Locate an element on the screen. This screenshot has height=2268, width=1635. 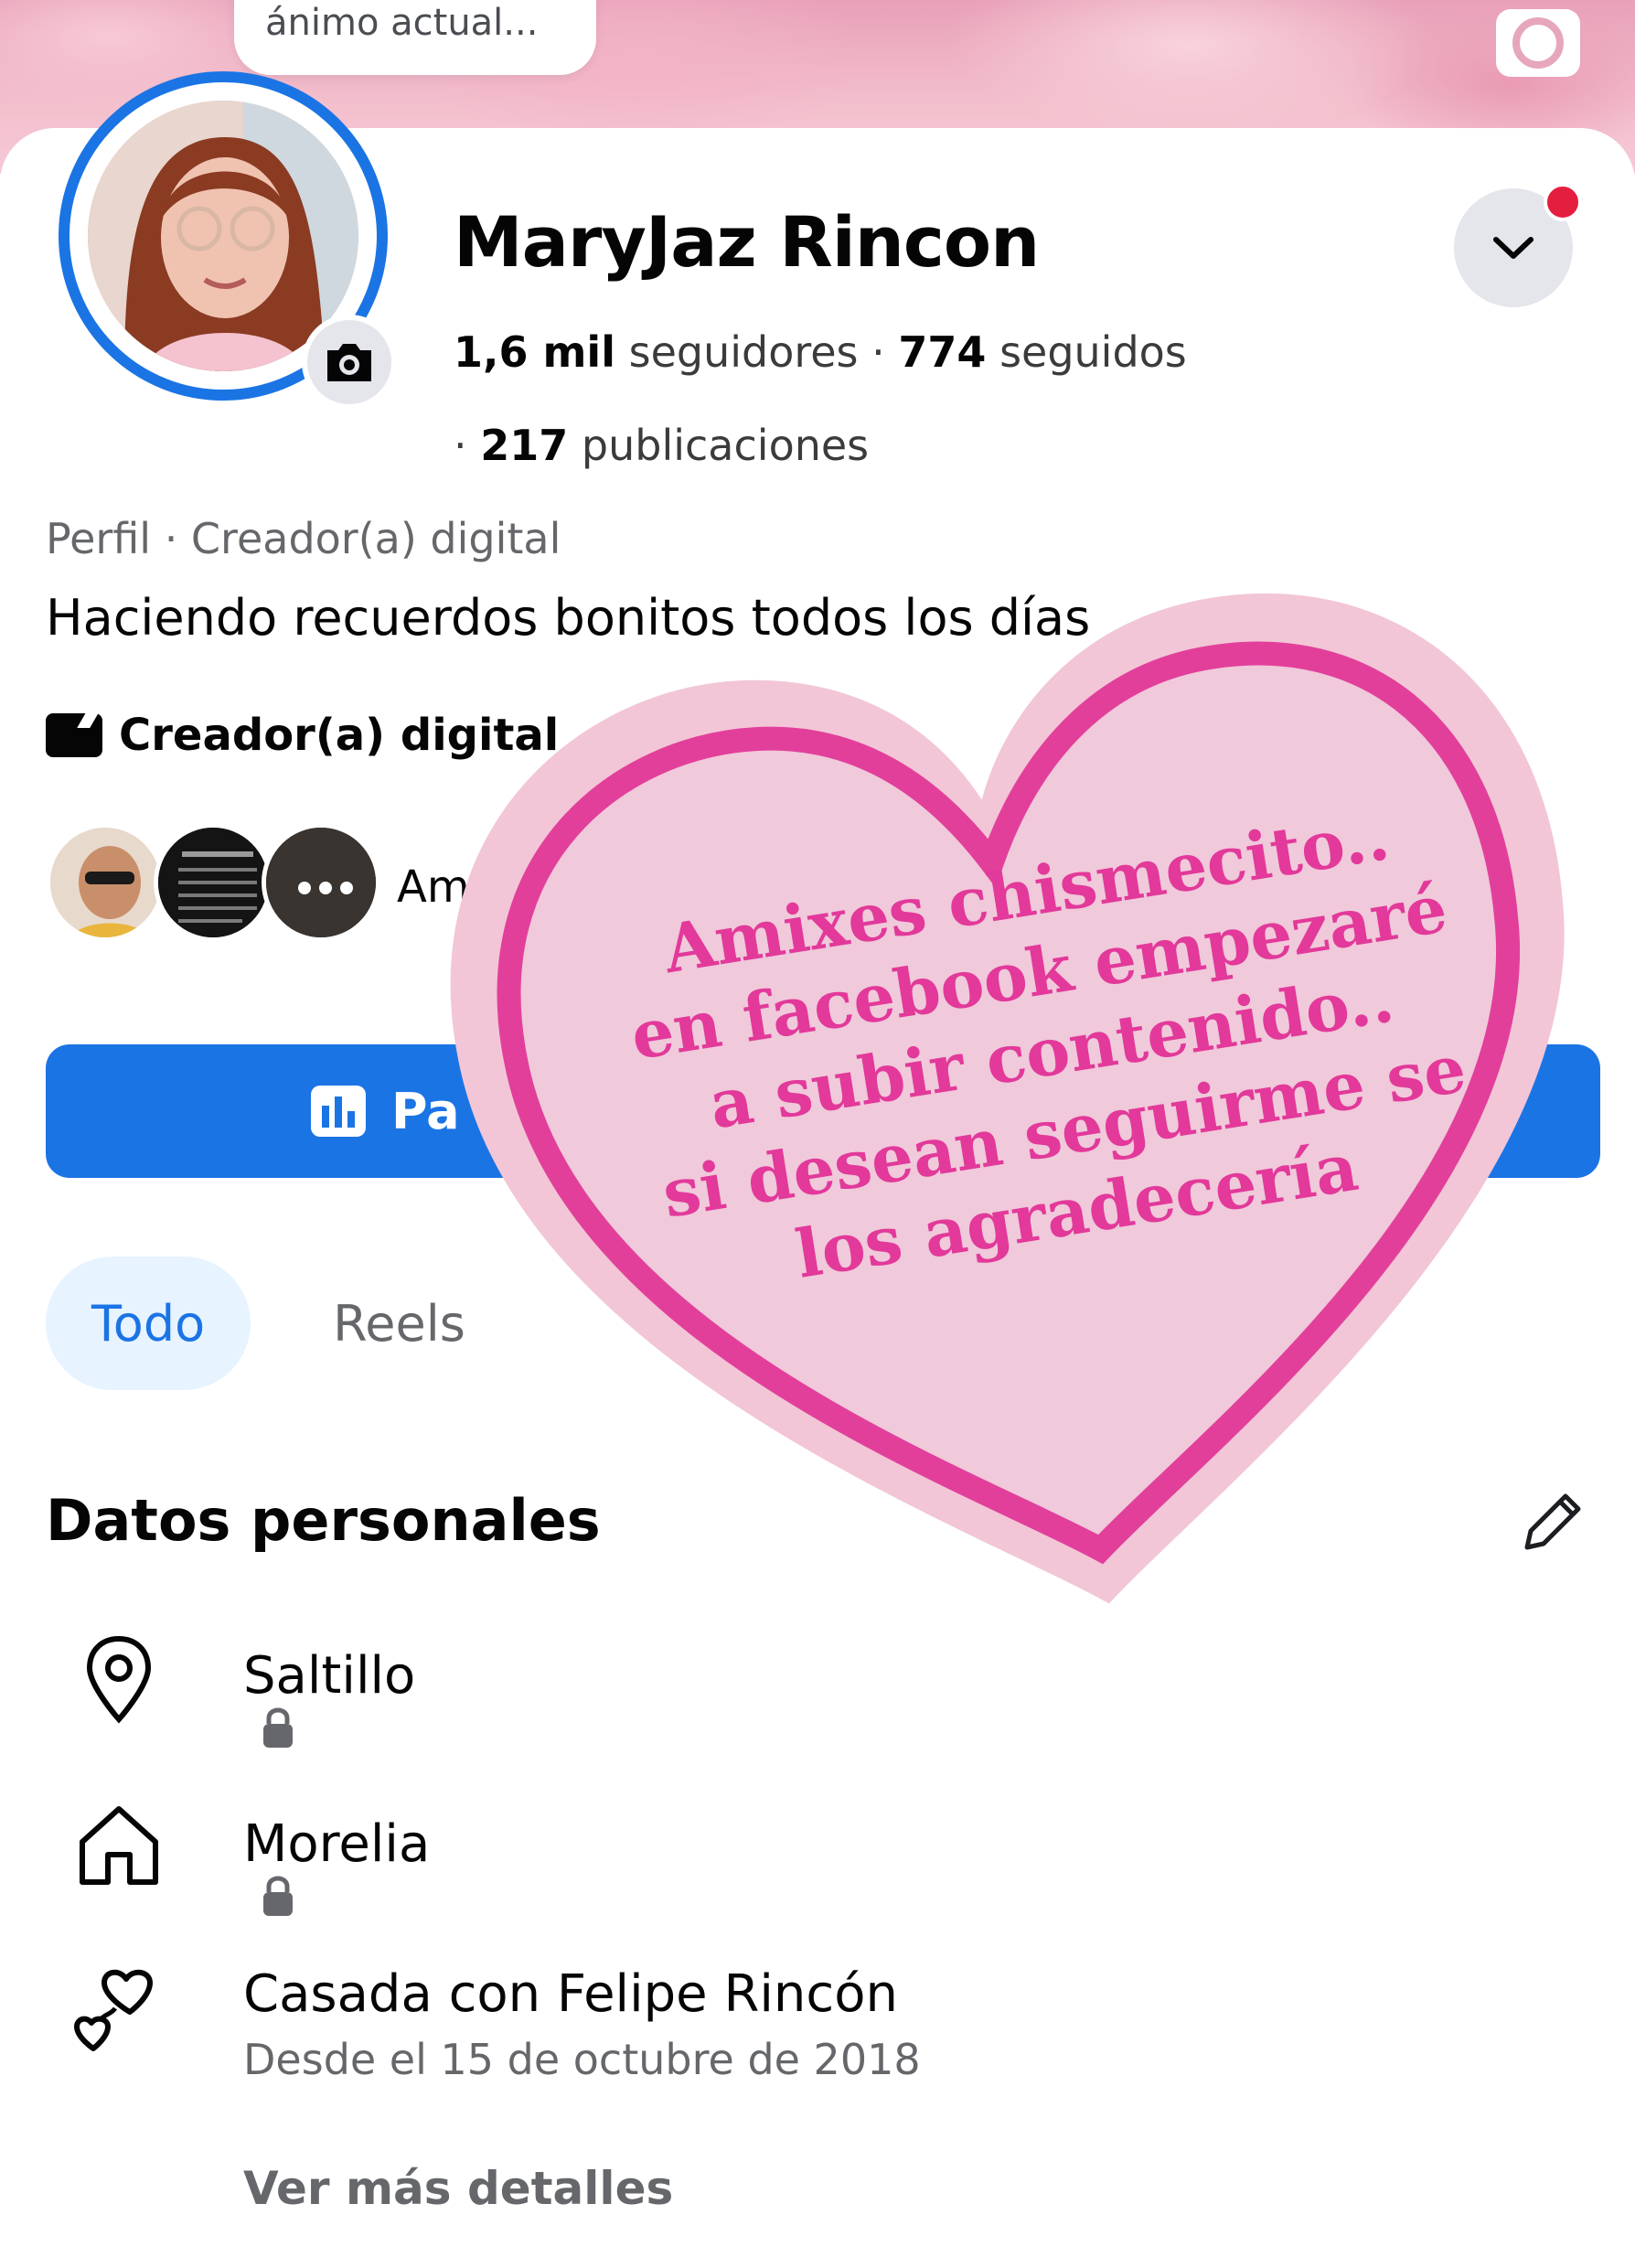
following-count: 774 is located at coordinates (942, 352).